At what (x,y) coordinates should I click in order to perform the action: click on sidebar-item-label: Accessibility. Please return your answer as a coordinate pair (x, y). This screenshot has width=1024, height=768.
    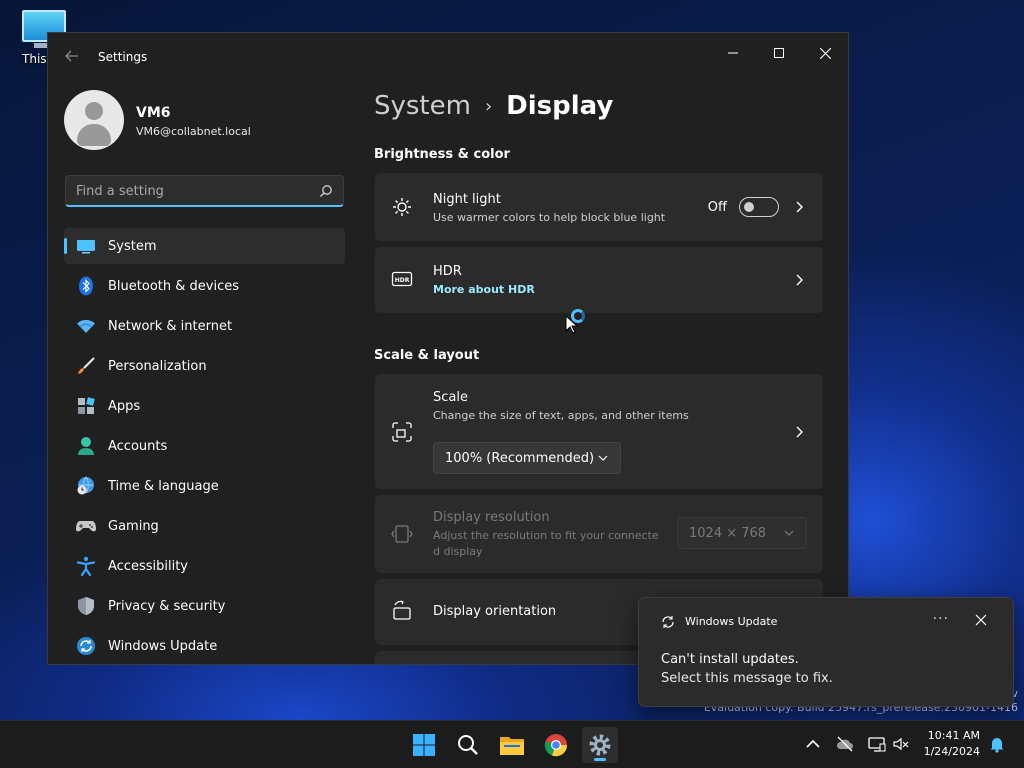
    Looking at the image, I should click on (148, 566).